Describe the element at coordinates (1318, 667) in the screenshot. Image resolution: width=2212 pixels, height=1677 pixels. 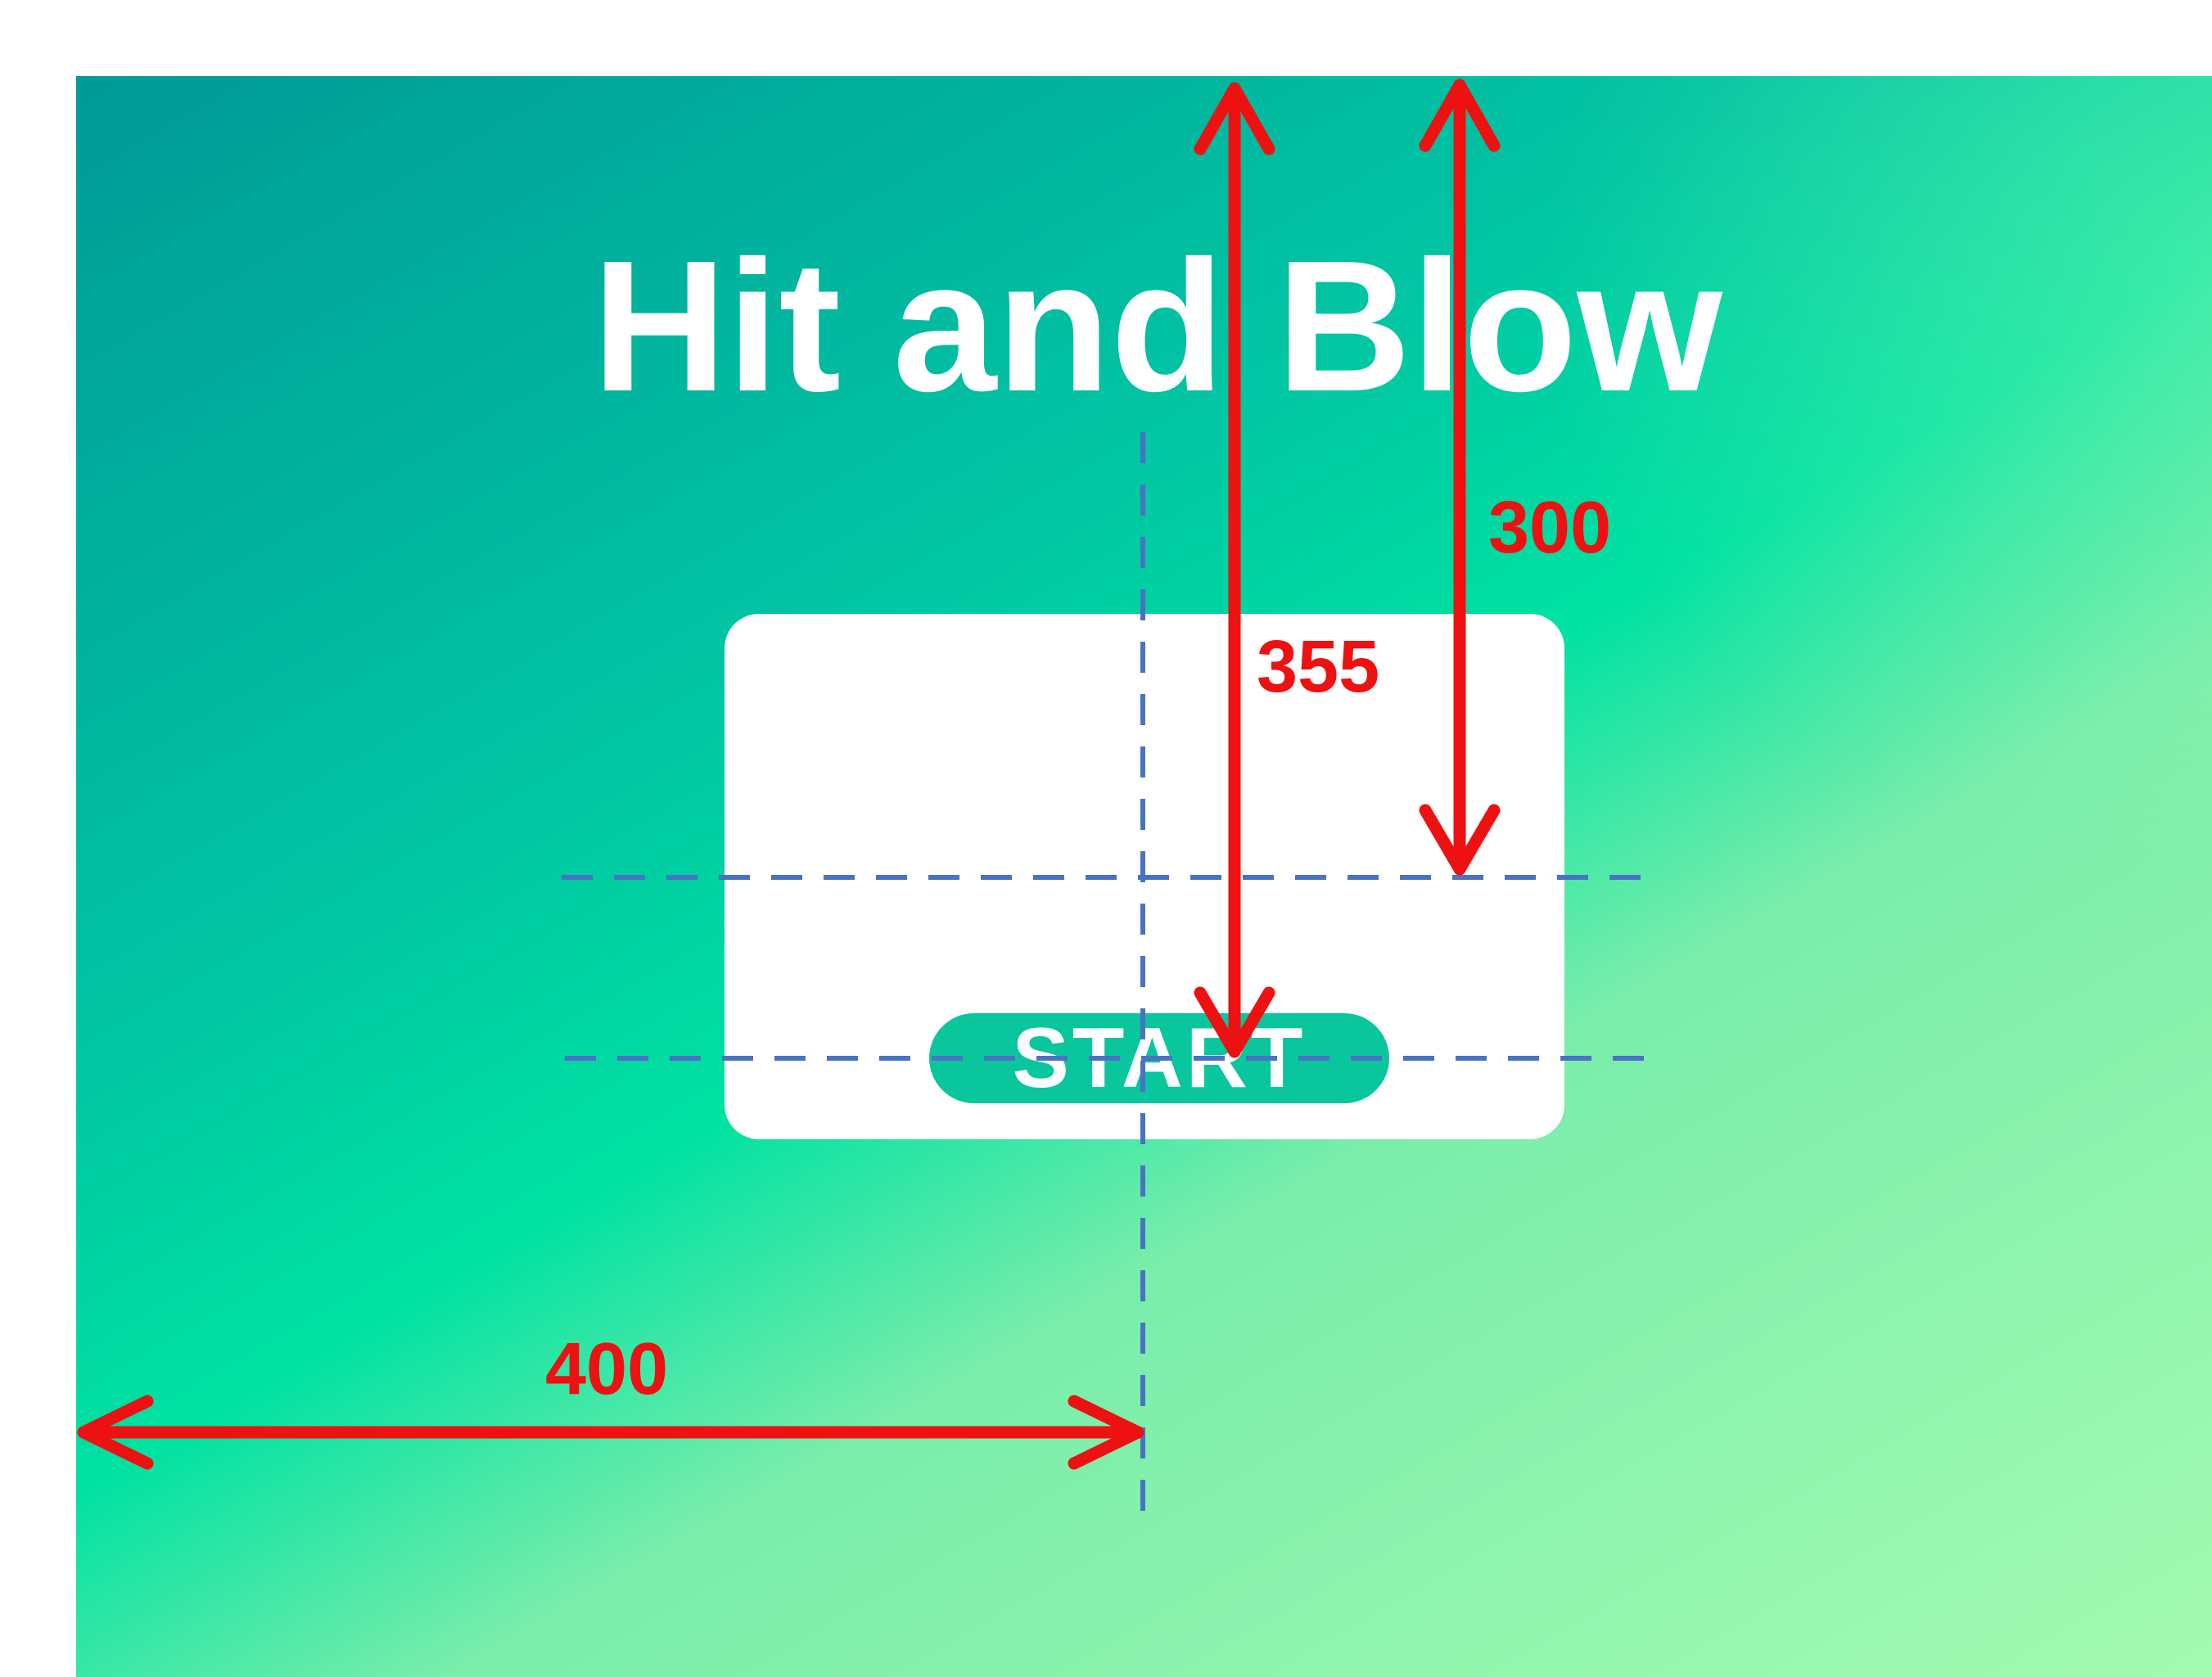
I see `label-355: 355` at that location.